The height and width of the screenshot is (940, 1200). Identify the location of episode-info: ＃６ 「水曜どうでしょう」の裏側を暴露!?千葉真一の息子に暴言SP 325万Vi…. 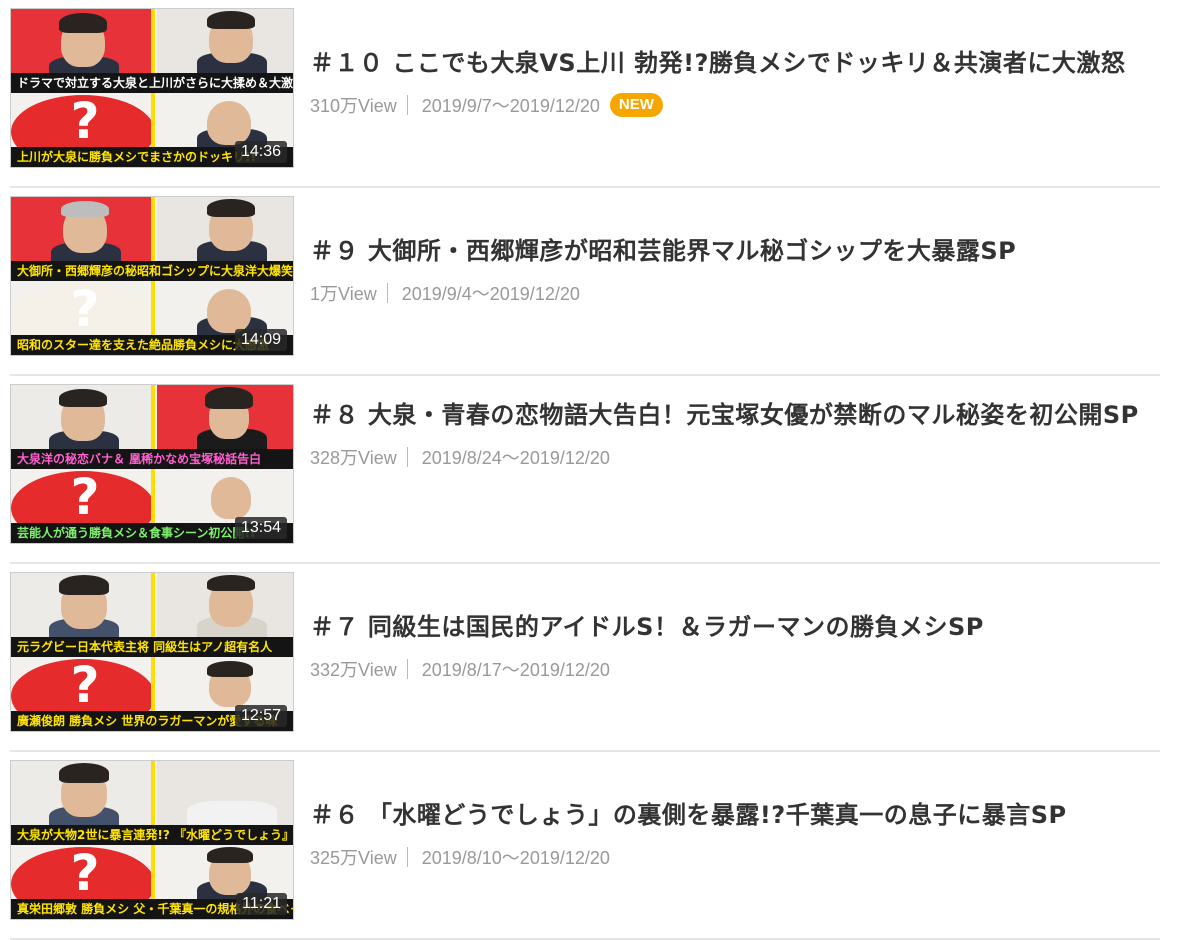
(735, 833).